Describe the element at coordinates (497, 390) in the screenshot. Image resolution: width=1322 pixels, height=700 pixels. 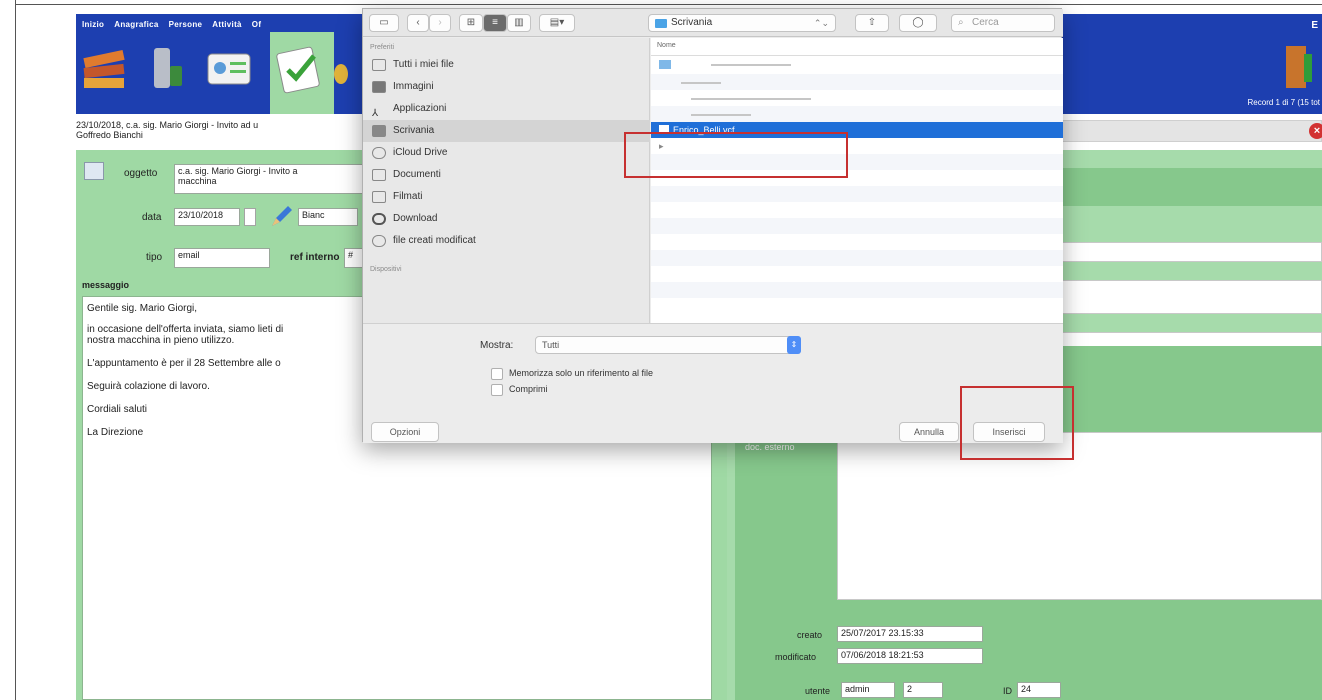
I see `comprimi-checkbox` at that location.